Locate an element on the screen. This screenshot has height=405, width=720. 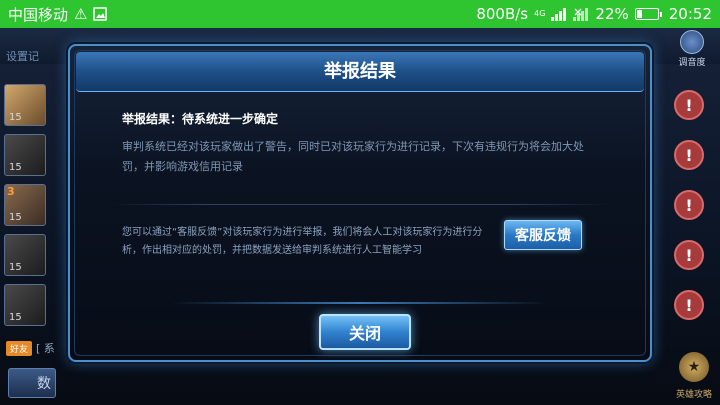
report-result-status: 举报结果：待系统进一步确定 is located at coordinates (200, 119).